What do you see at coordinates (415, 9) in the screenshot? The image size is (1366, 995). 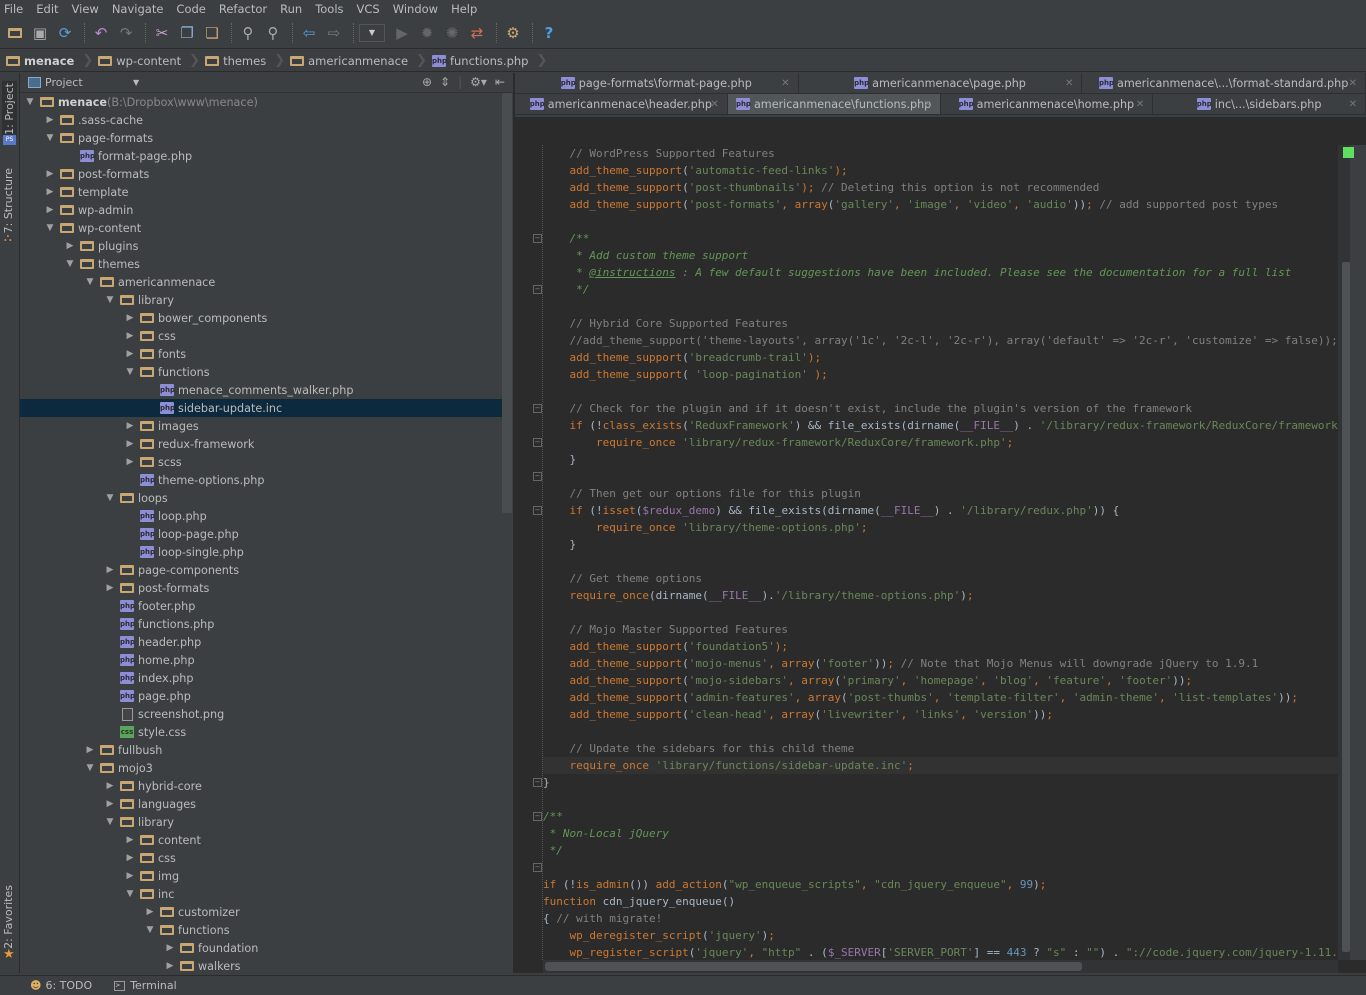 I see `menu-window: Window` at bounding box center [415, 9].